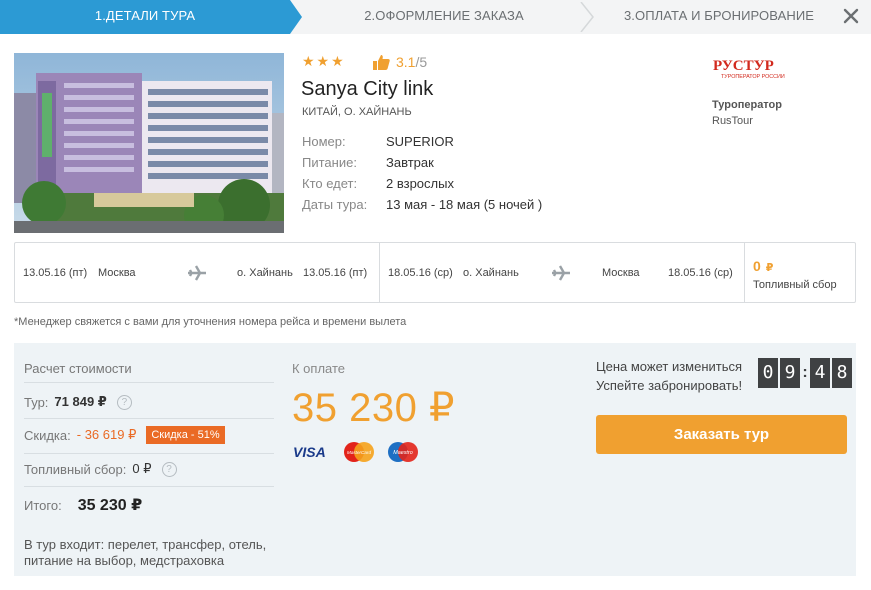 Image resolution: width=871 pixels, height=590 pixels. I want to click on svg-text: Maestro, so click(402, 453).